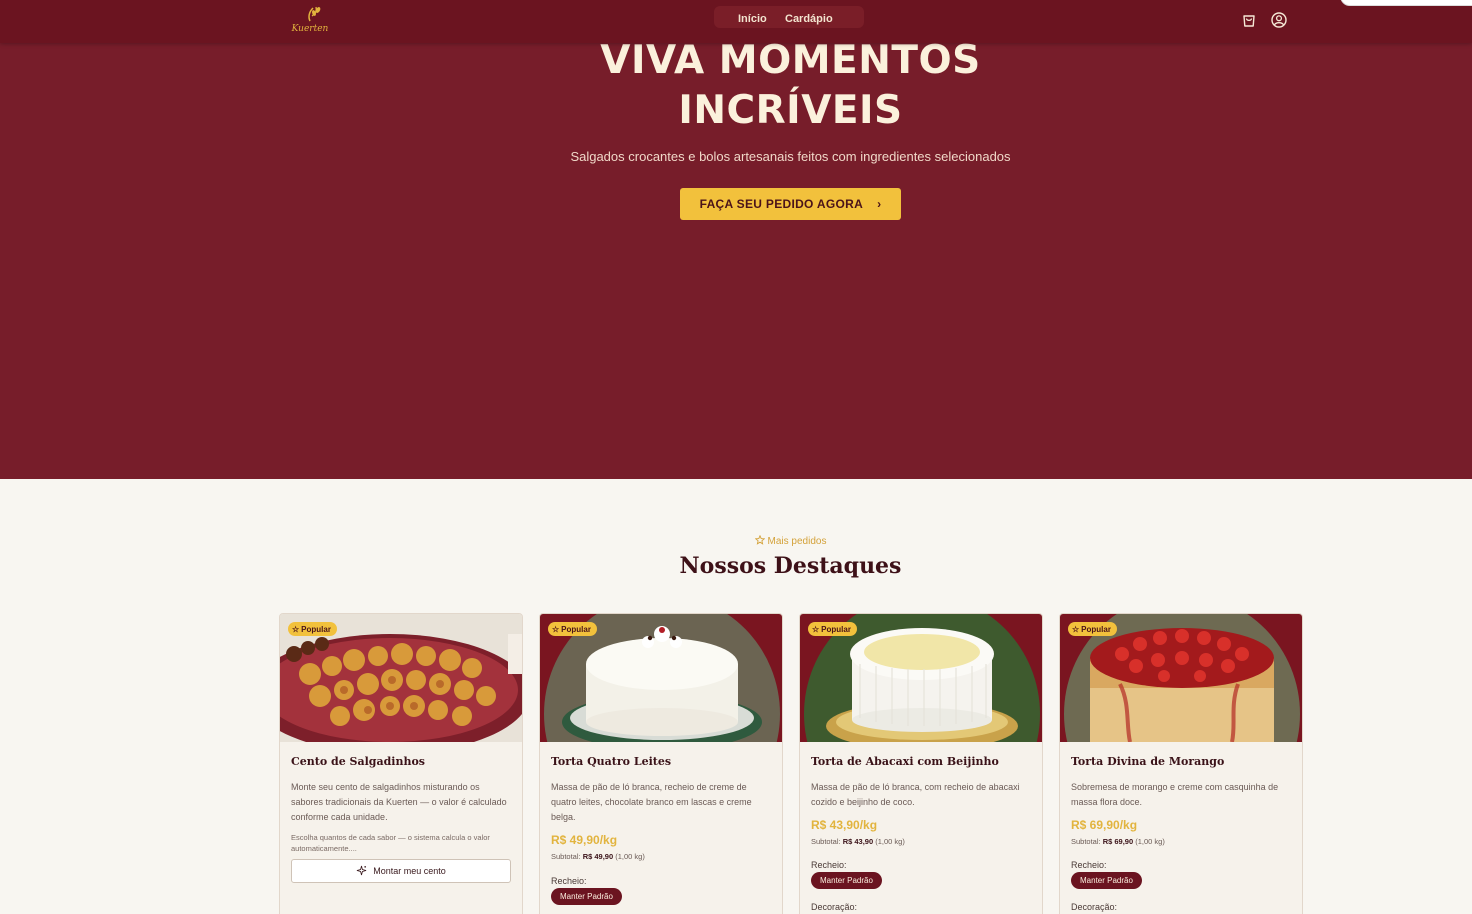  What do you see at coordinates (905, 761) in the screenshot?
I see `product-name: Torta de Abacaxi com Beijinho` at bounding box center [905, 761].